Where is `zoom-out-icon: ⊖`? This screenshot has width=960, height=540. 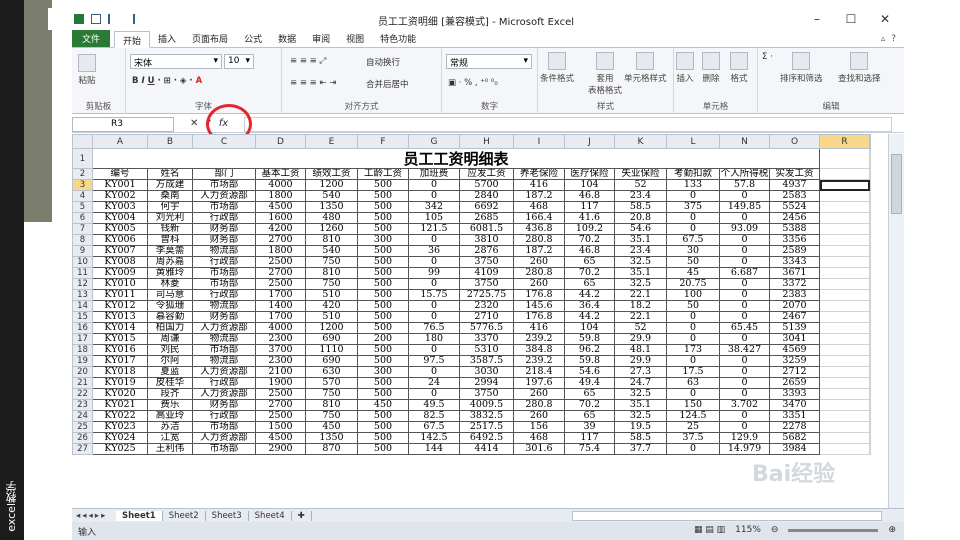 zoom-out-icon: ⊖ is located at coordinates (775, 530).